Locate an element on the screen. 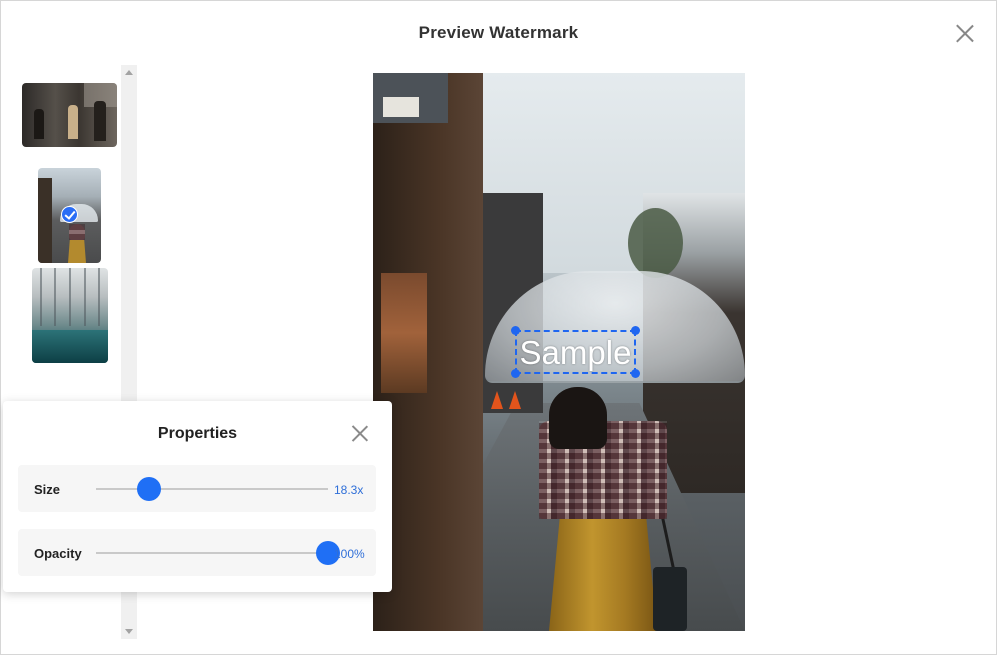  image-bag is located at coordinates (670, 599).